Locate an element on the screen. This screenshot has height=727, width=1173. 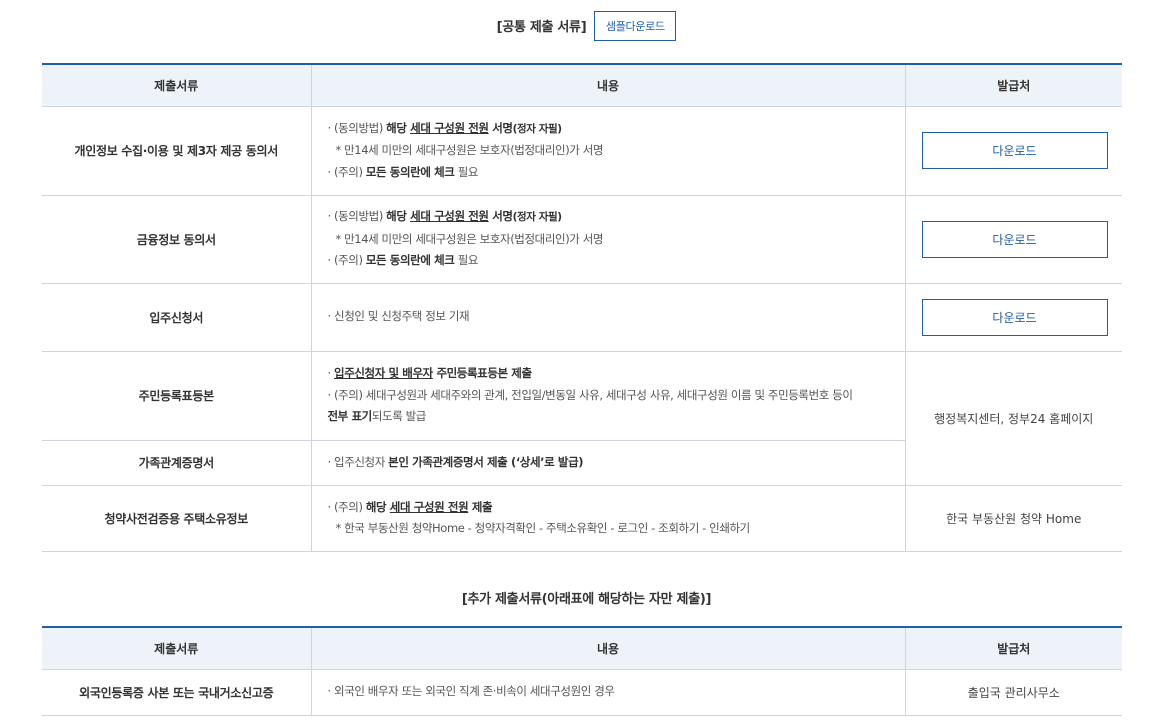
issuer-name: 출입국 관리사무소 is located at coordinates (1013, 692).